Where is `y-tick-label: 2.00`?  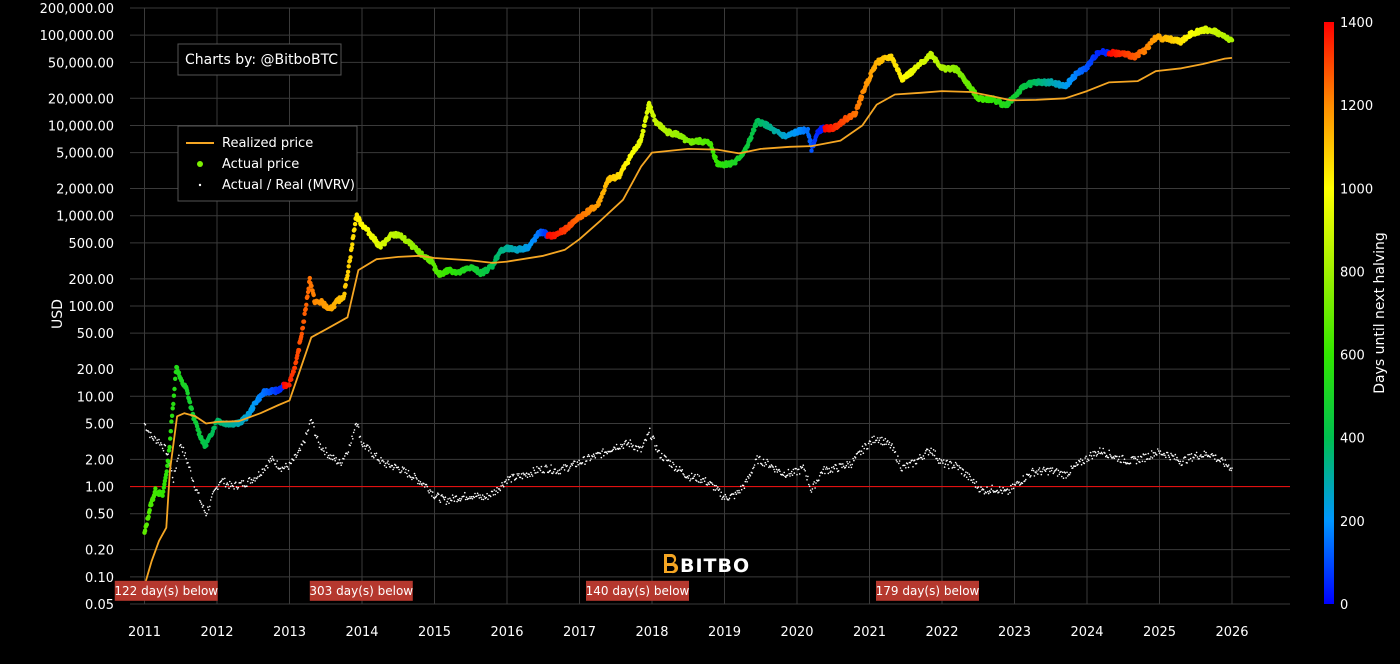
y-tick-label: 2.00 is located at coordinates (99, 460).